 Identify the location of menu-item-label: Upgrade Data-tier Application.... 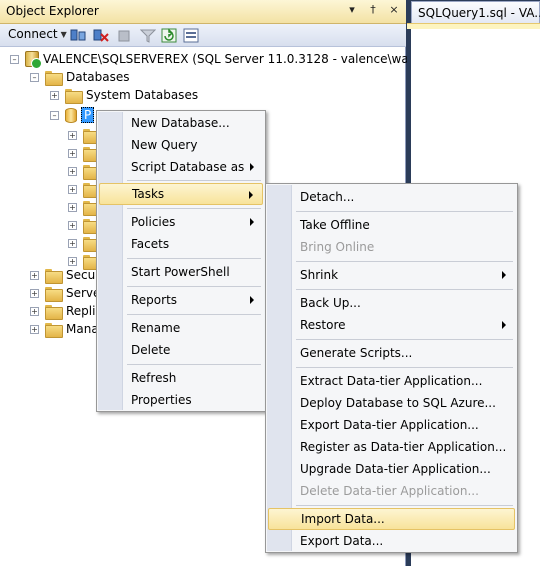
(395, 469).